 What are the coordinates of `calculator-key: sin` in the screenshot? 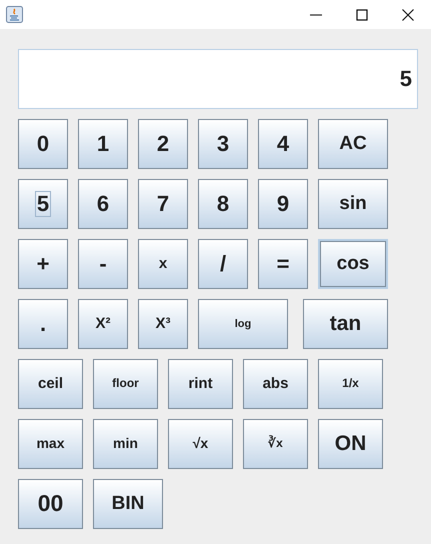 It's located at (353, 204).